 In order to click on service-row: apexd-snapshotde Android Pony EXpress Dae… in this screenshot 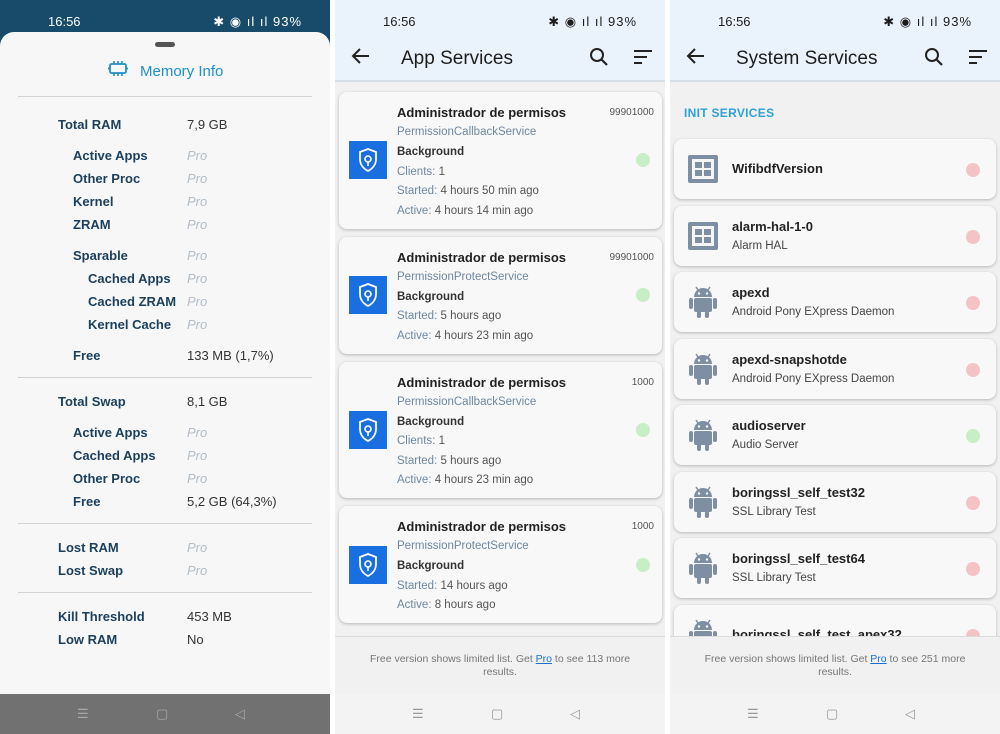, I will do `click(835, 368)`.